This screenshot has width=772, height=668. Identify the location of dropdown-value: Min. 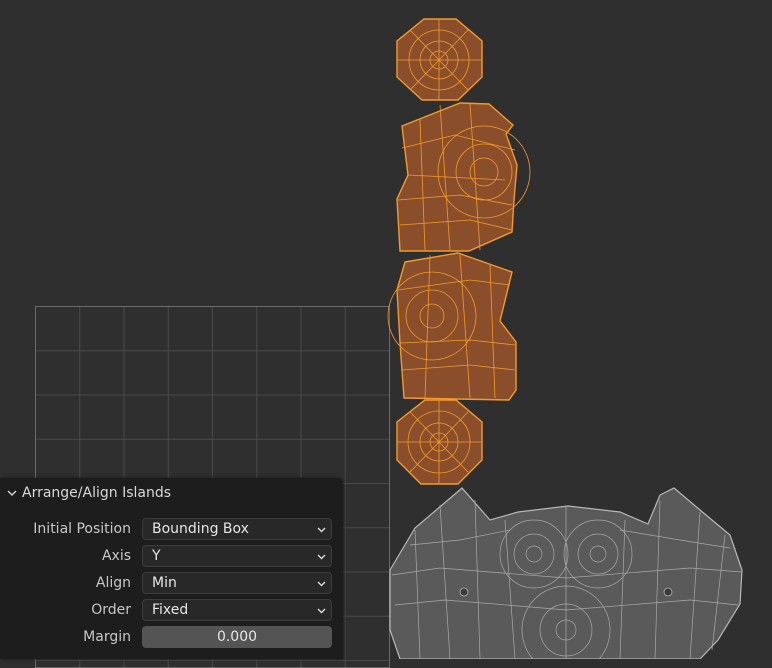
(164, 583).